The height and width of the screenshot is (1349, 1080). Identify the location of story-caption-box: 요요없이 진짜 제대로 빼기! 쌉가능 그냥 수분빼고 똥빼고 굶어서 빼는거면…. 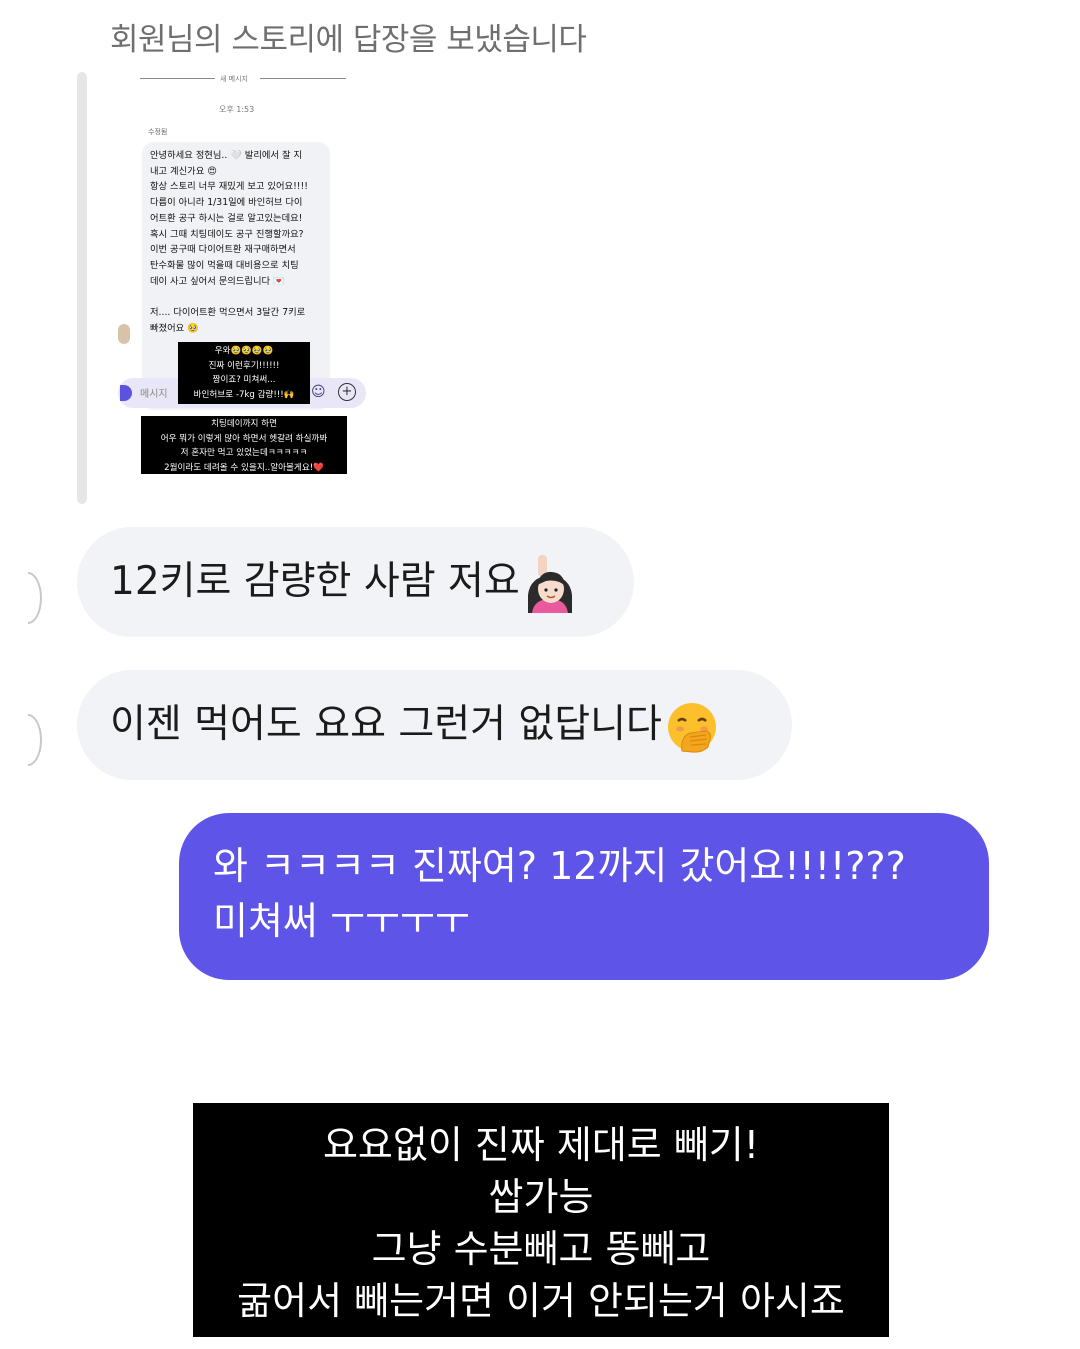
(541, 1220).